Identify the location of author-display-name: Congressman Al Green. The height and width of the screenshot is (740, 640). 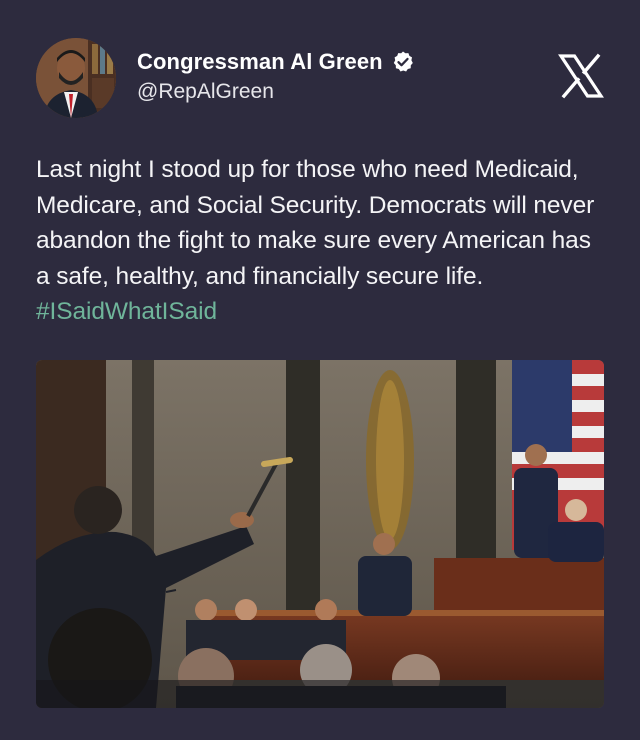
(260, 62).